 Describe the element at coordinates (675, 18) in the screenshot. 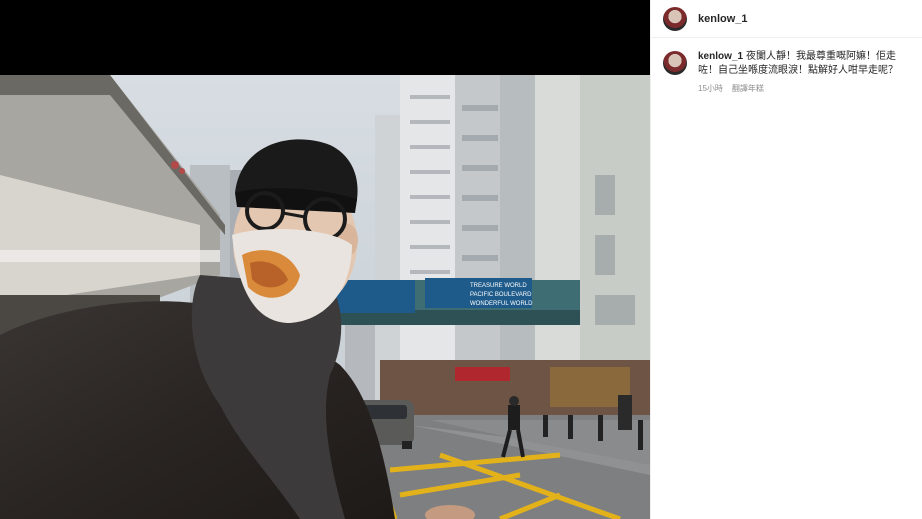

I see `avatar` at that location.